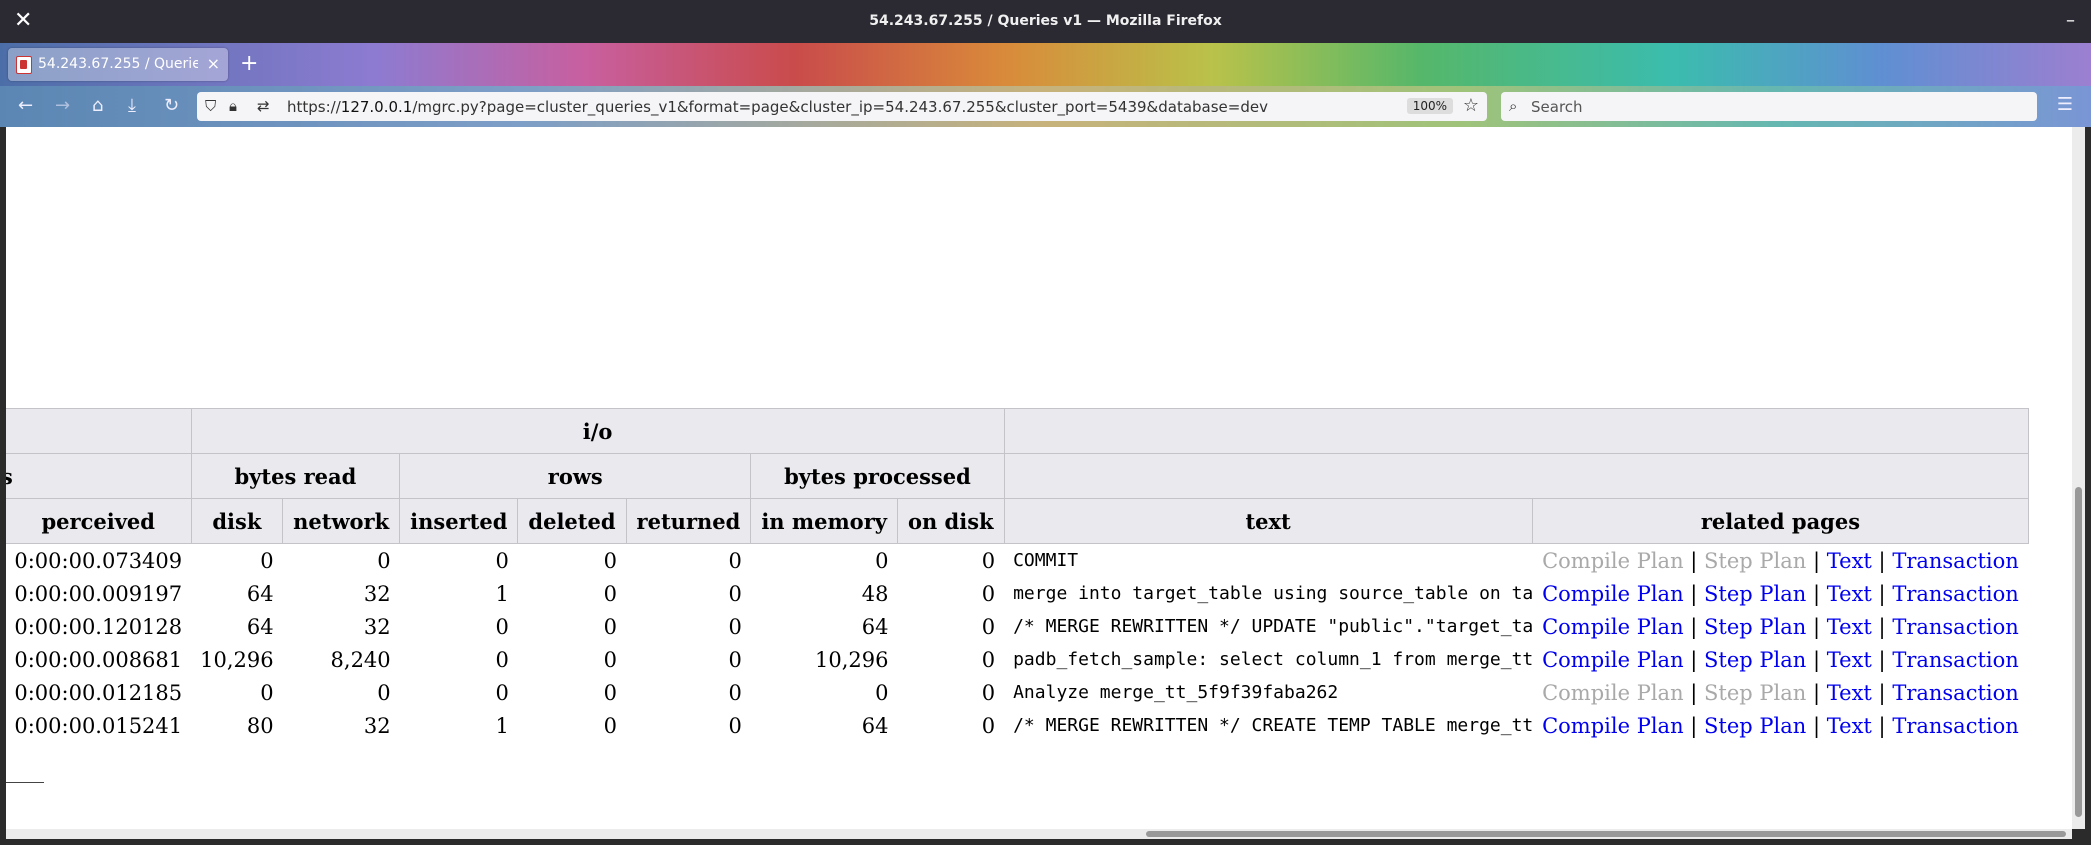  Describe the element at coordinates (24, 65) in the screenshot. I see `page-favicon-icon` at that location.